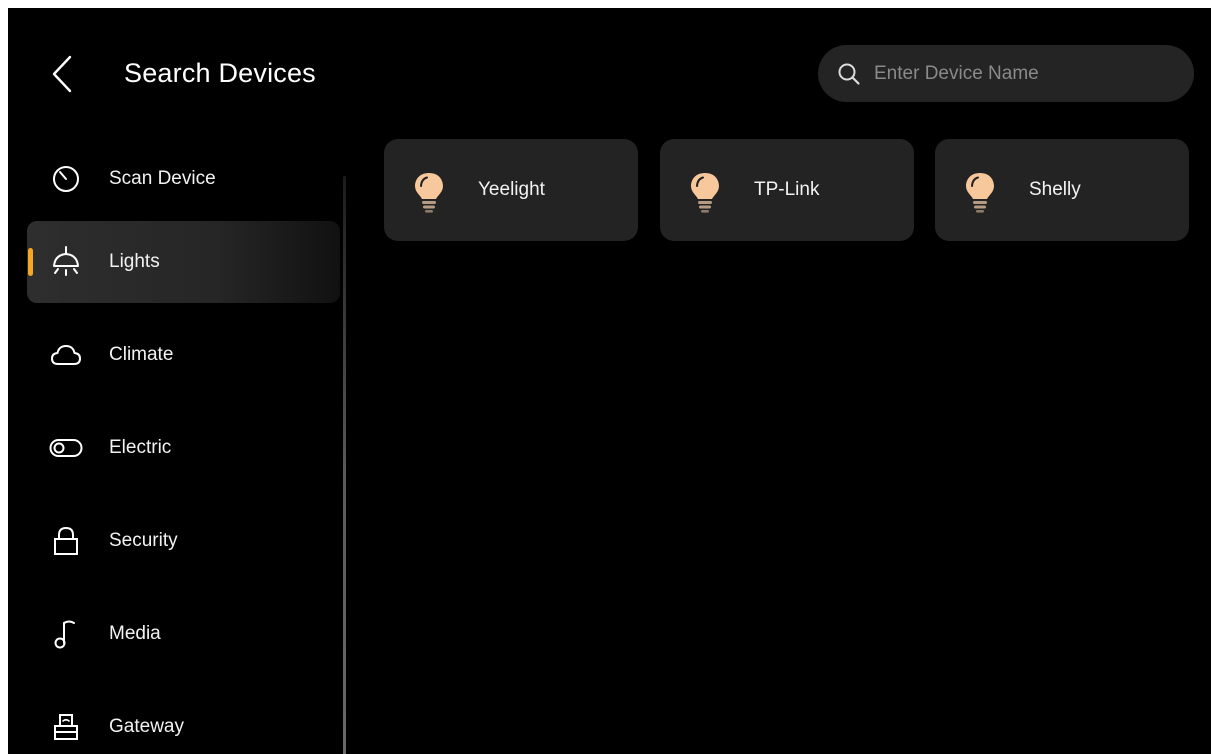  I want to click on sidebar-item-electric: Electric, so click(183, 448).